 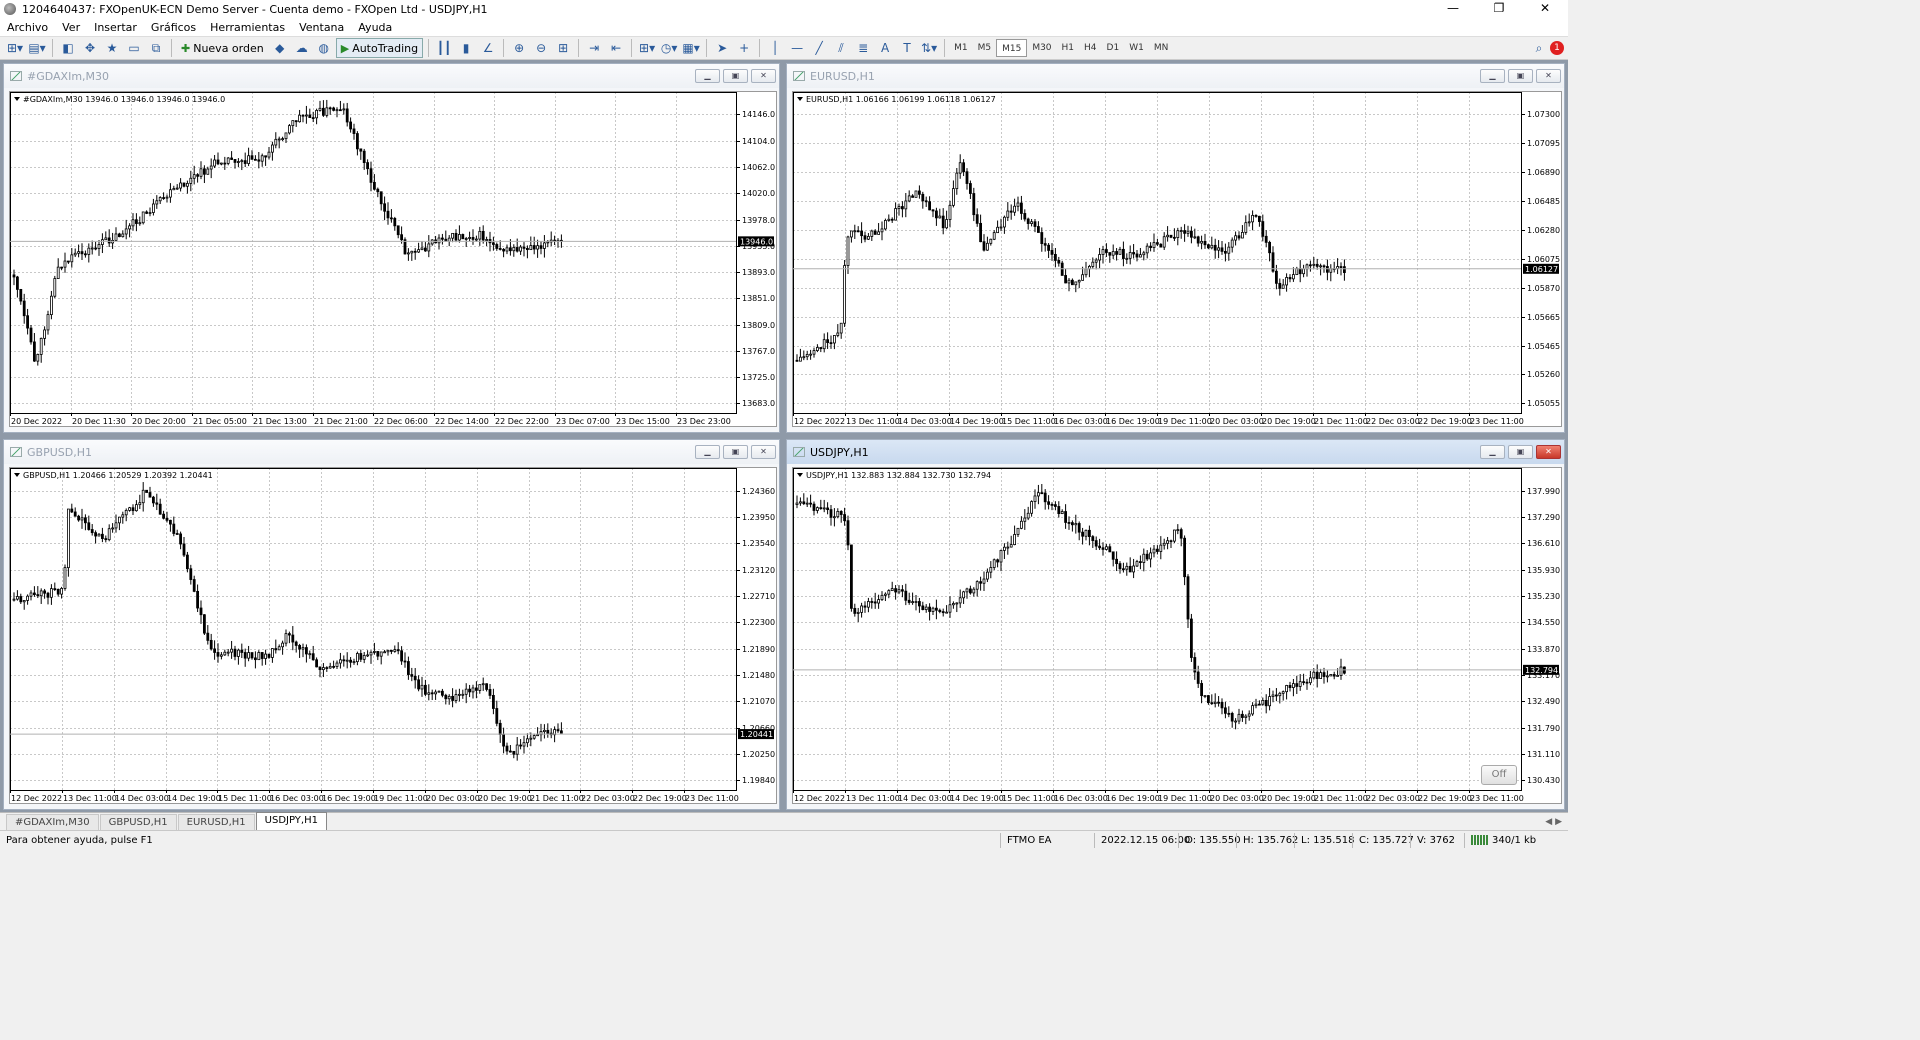 I want to click on horizontal-line-icon: —, so click(x=797, y=48).